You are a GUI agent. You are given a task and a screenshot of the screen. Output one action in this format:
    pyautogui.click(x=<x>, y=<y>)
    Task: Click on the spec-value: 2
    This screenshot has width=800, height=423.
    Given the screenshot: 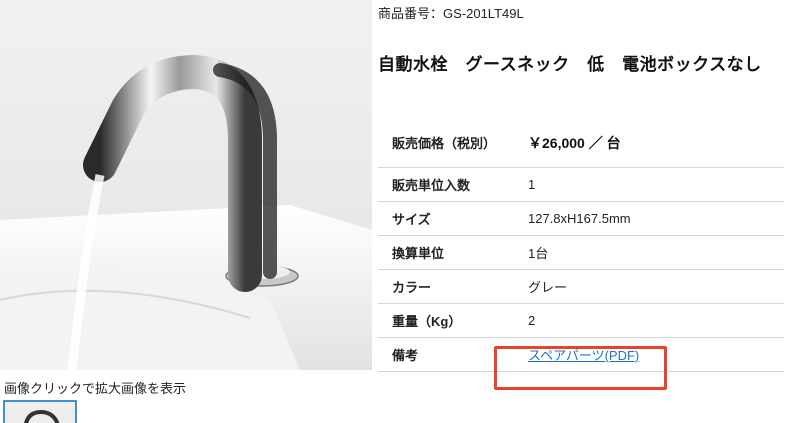 What is the action you would take?
    pyautogui.click(x=532, y=320)
    